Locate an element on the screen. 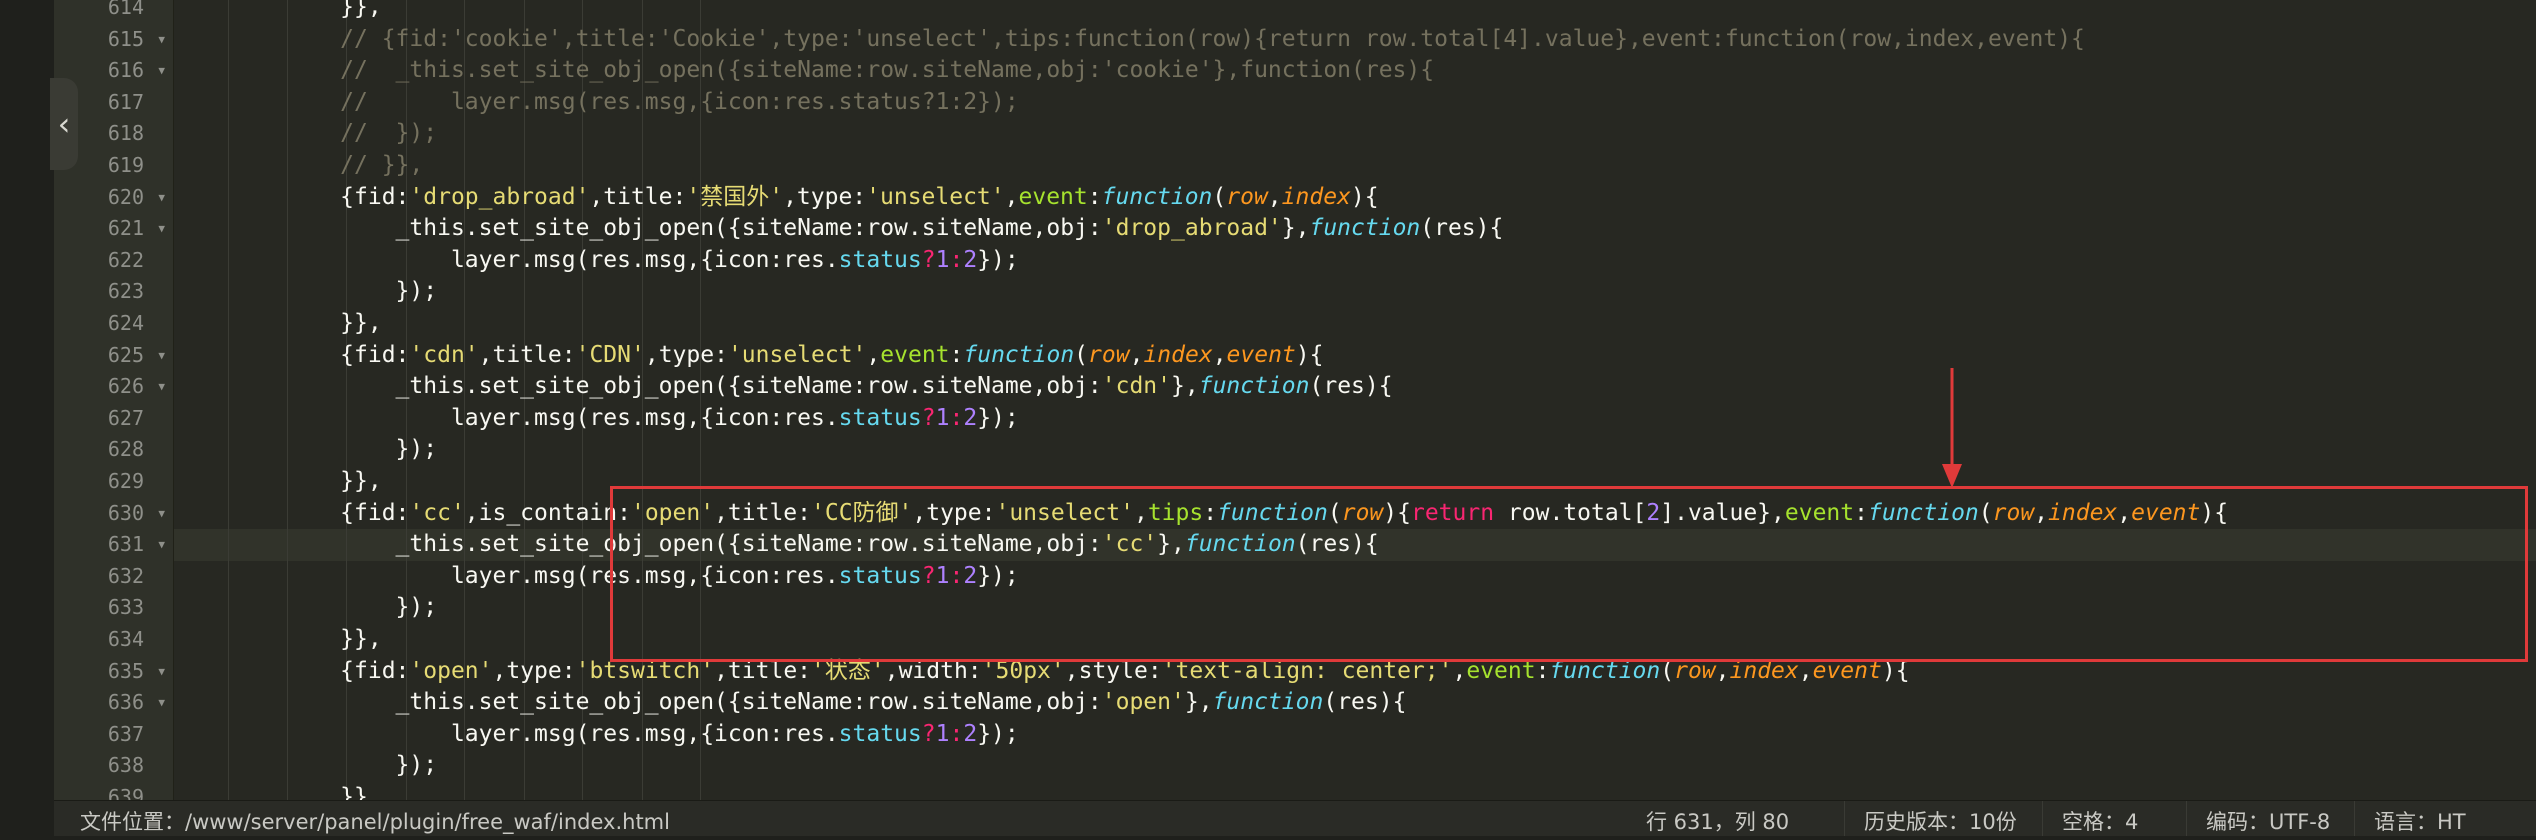  code-line-text: }); is located at coordinates (306, 450).